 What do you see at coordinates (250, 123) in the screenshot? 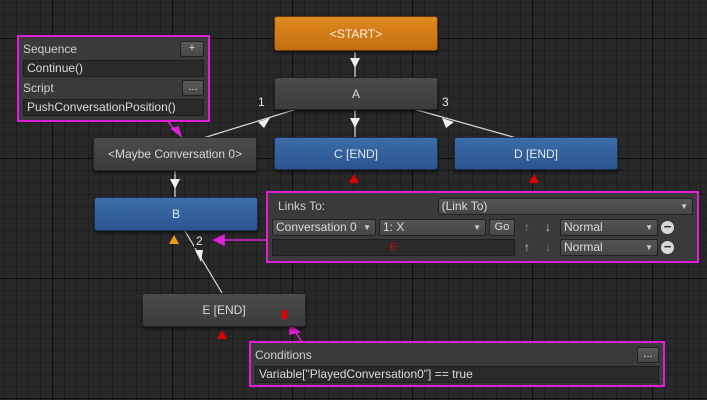
I see `link-a-maybe` at bounding box center [250, 123].